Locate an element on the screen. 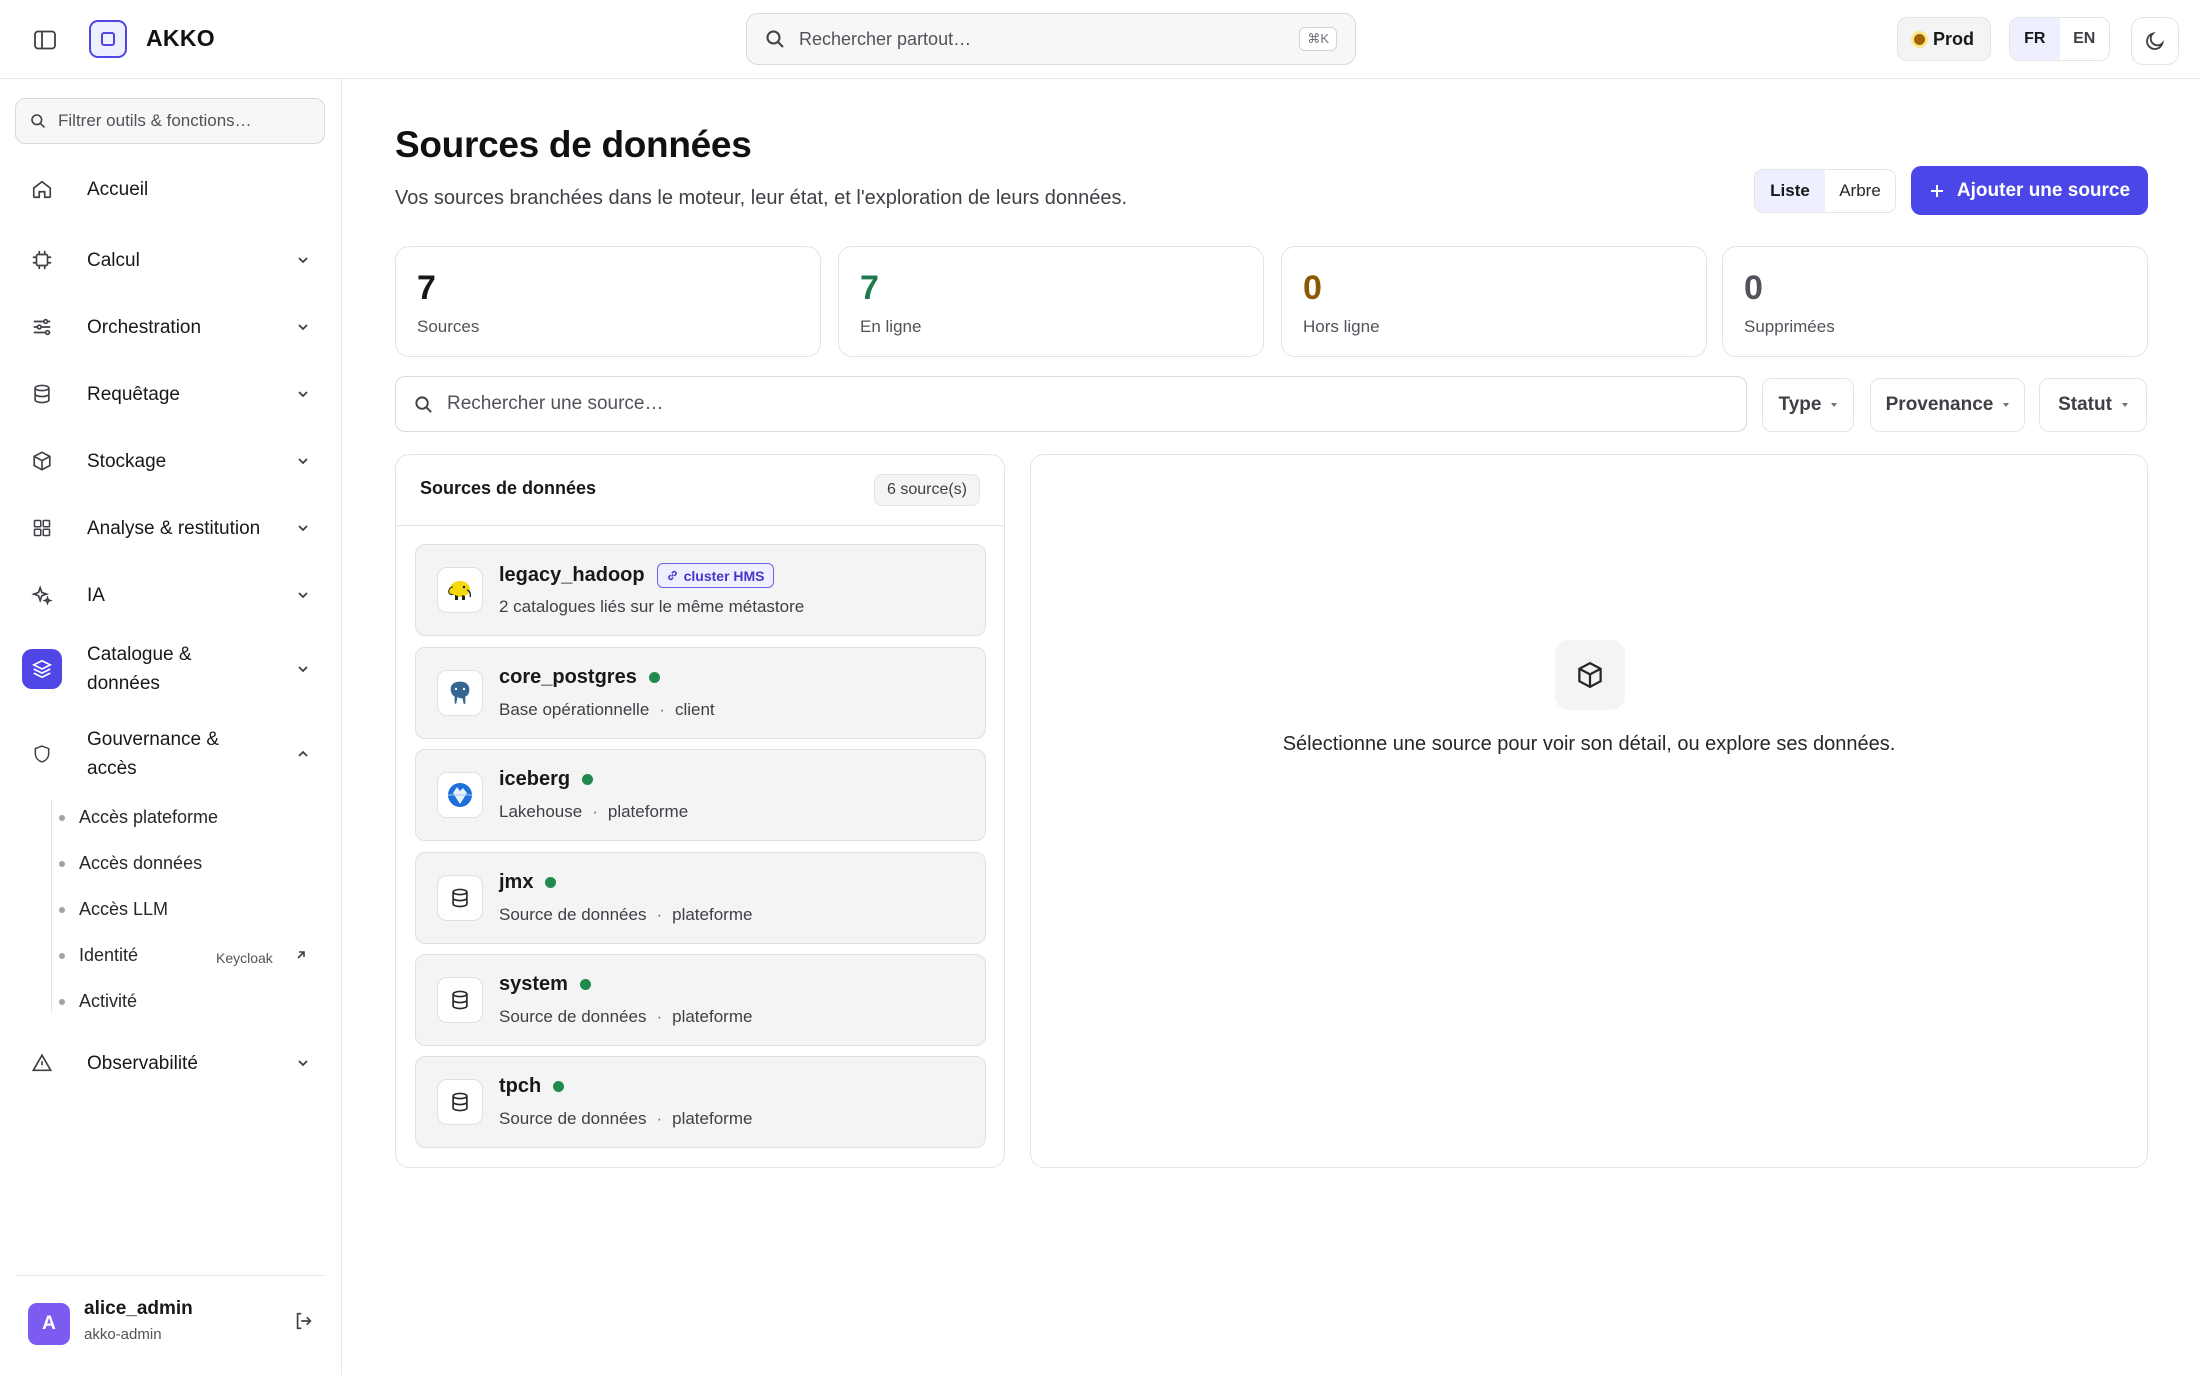  sidebar-item-accueil: Accueil is located at coordinates (171, 189).